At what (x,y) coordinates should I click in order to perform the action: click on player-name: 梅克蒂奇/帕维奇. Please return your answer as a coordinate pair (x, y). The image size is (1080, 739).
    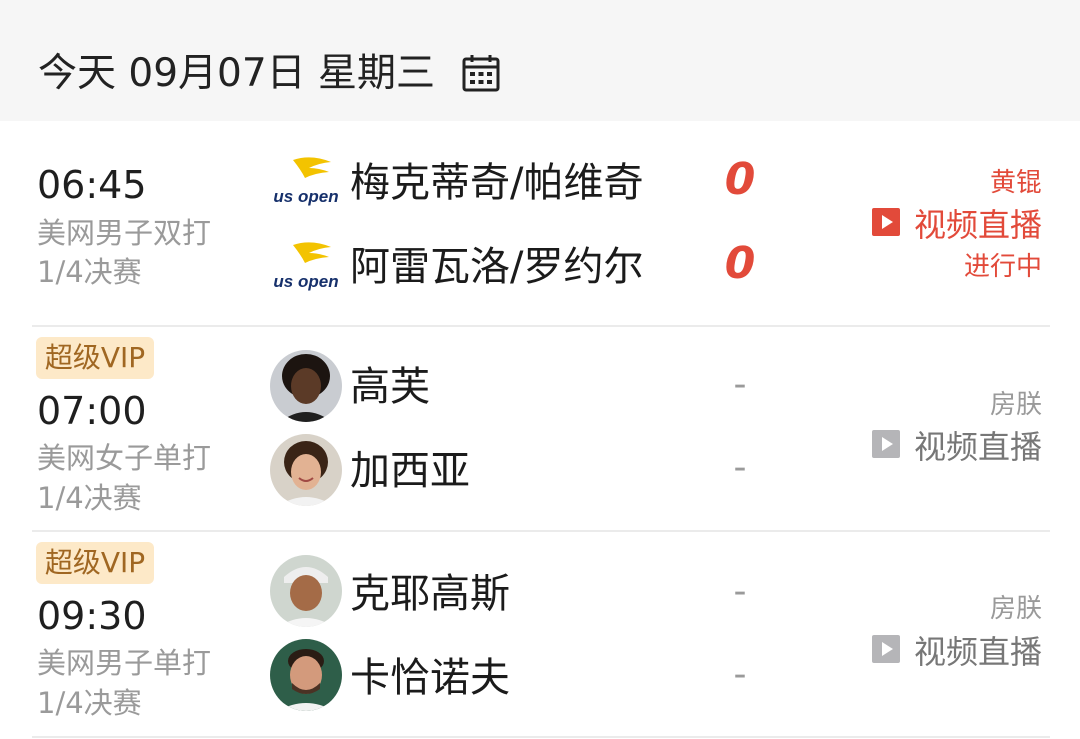
    Looking at the image, I should click on (496, 183).